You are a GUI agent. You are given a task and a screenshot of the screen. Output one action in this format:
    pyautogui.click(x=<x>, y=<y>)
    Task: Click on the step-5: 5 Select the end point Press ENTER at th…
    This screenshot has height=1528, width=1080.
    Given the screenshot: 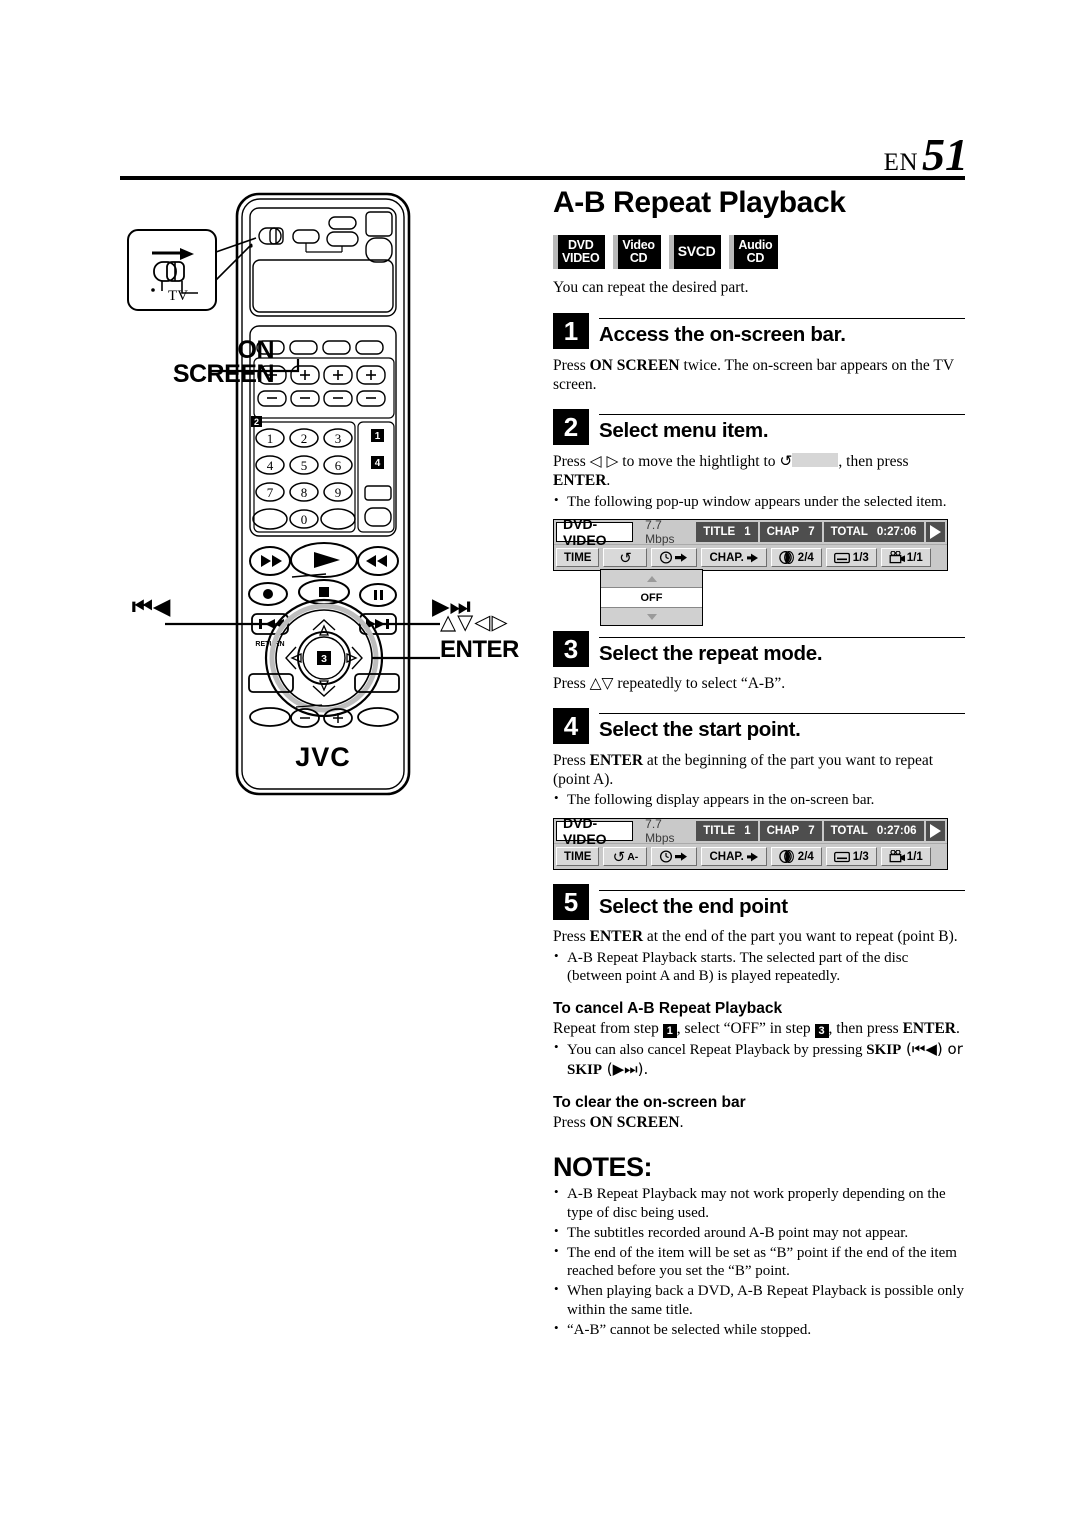 What is the action you would take?
    pyautogui.click(x=759, y=935)
    